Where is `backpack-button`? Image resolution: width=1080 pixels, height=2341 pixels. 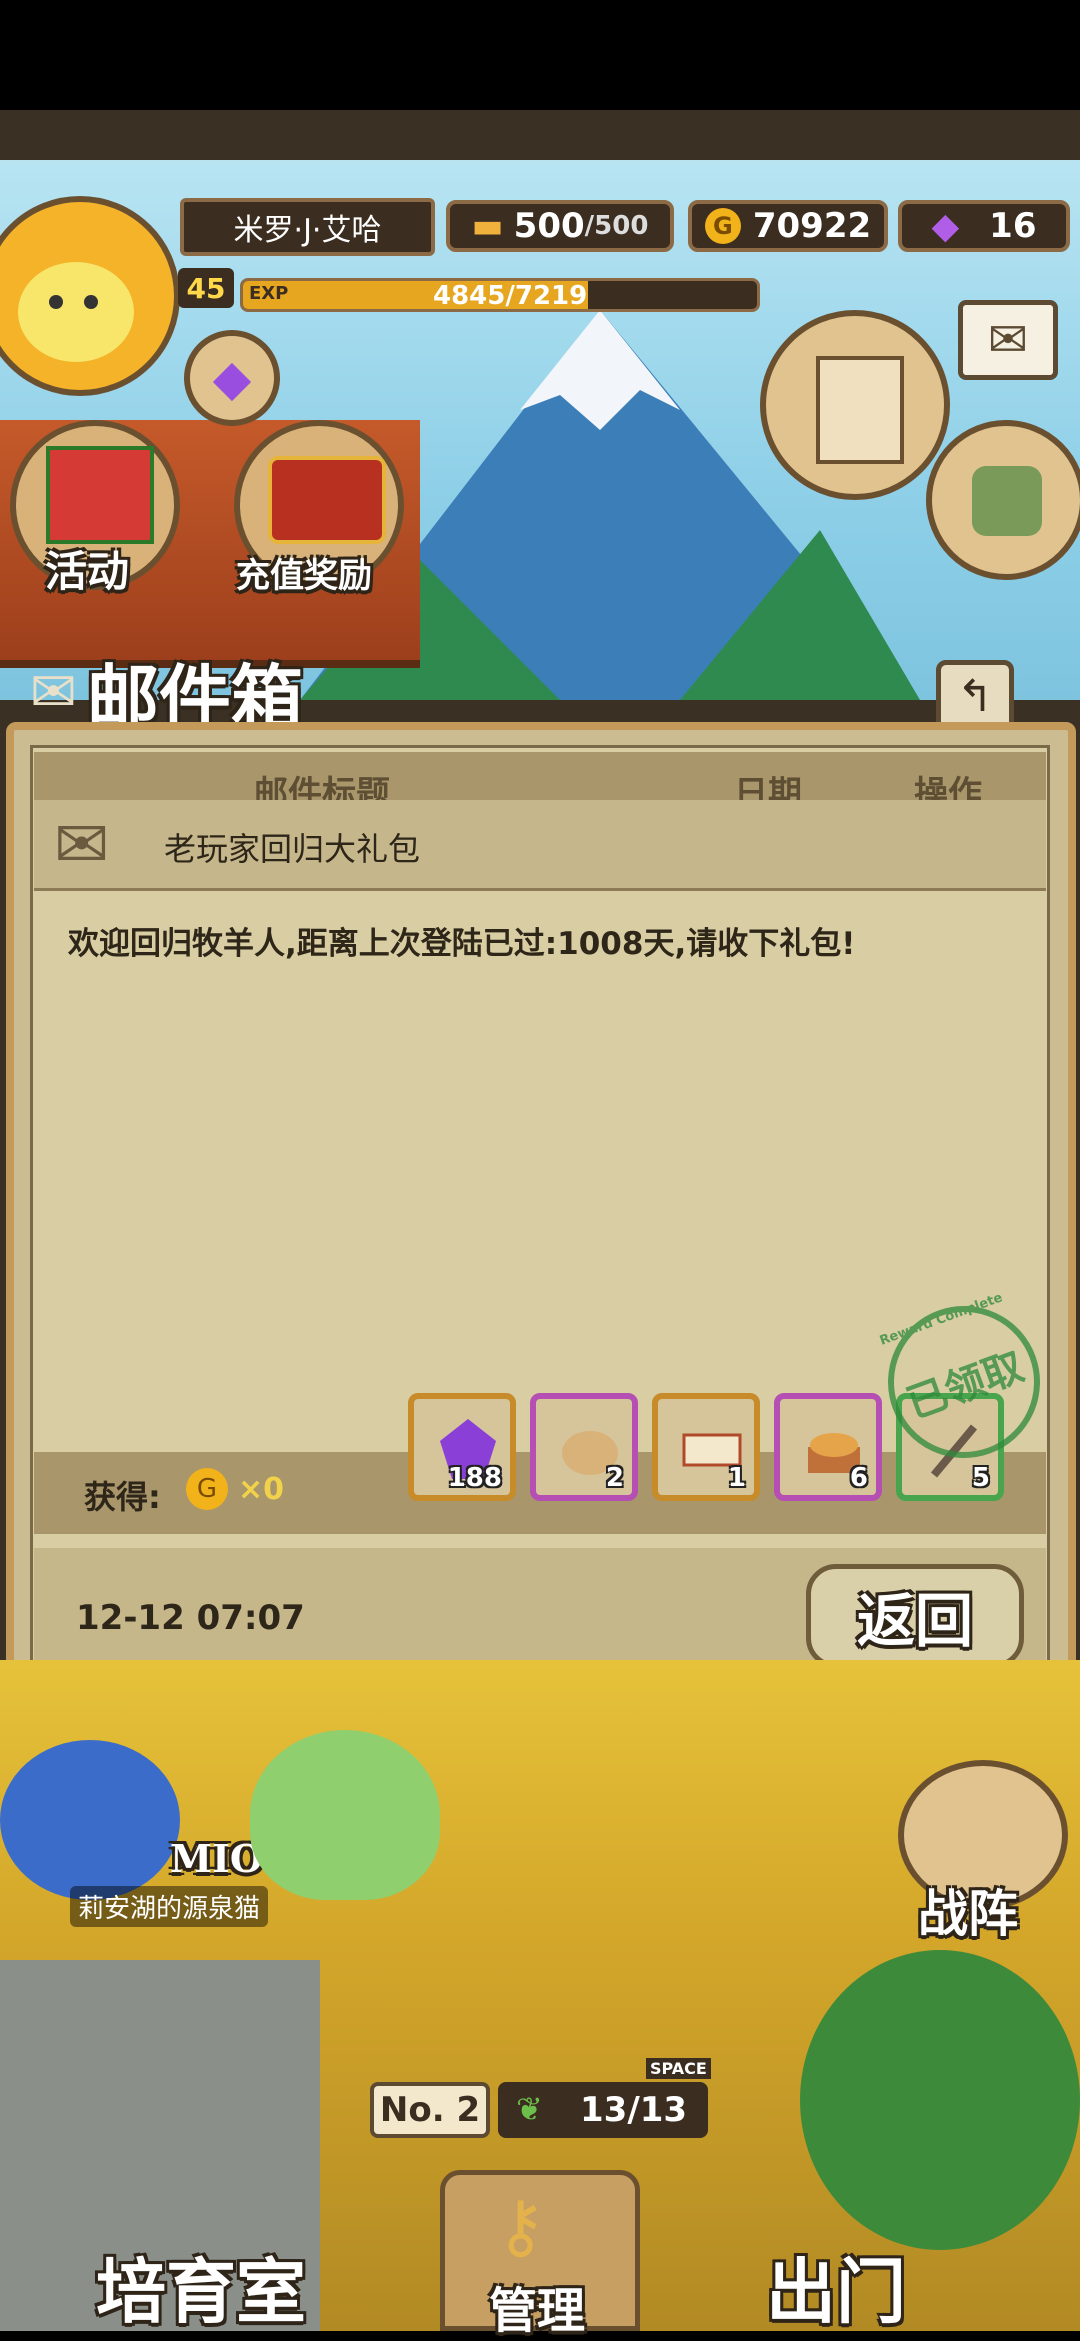 backpack-button is located at coordinates (1003, 500).